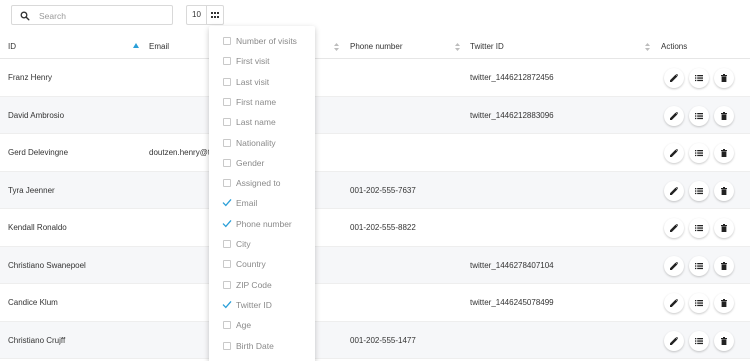 This screenshot has width=750, height=361. Describe the element at coordinates (262, 41) in the screenshot. I see `column-option: Number of visits` at that location.